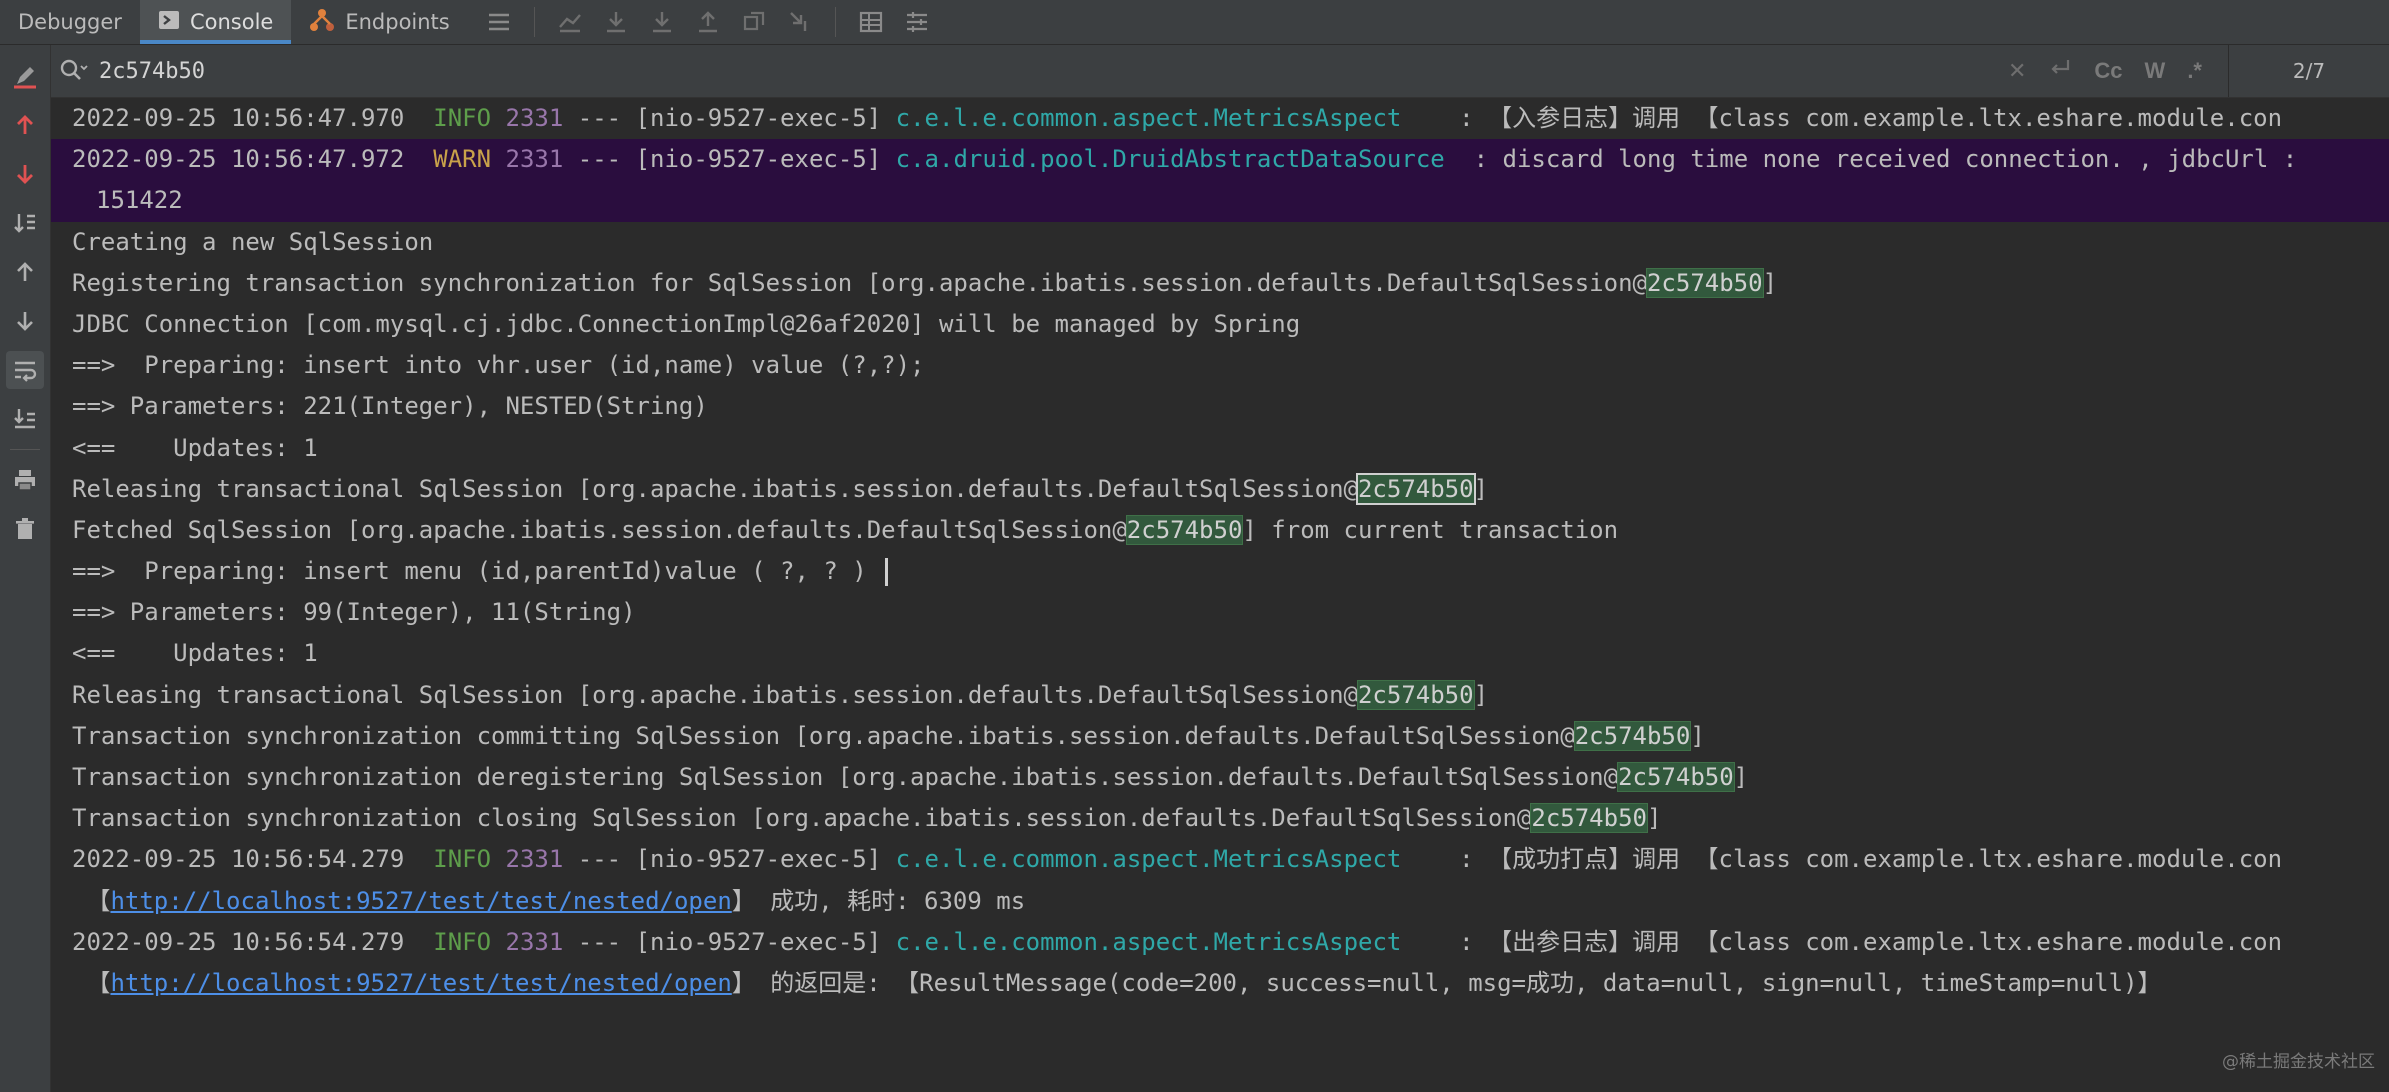 This screenshot has width=2389, height=1092. Describe the element at coordinates (662, 22) in the screenshot. I see `step-into-icon` at that location.